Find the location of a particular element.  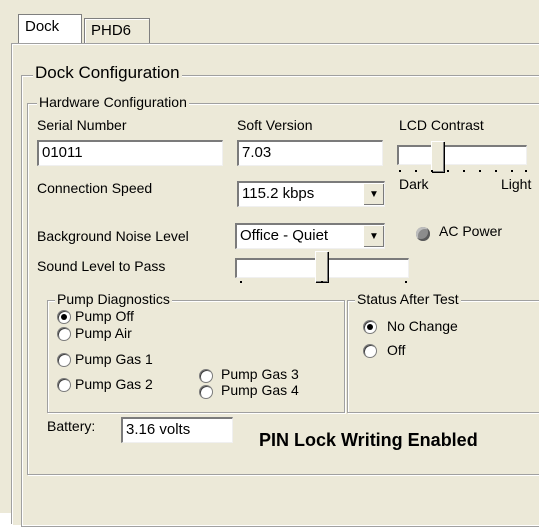

ac-power-indicator-icon is located at coordinates (423, 234).